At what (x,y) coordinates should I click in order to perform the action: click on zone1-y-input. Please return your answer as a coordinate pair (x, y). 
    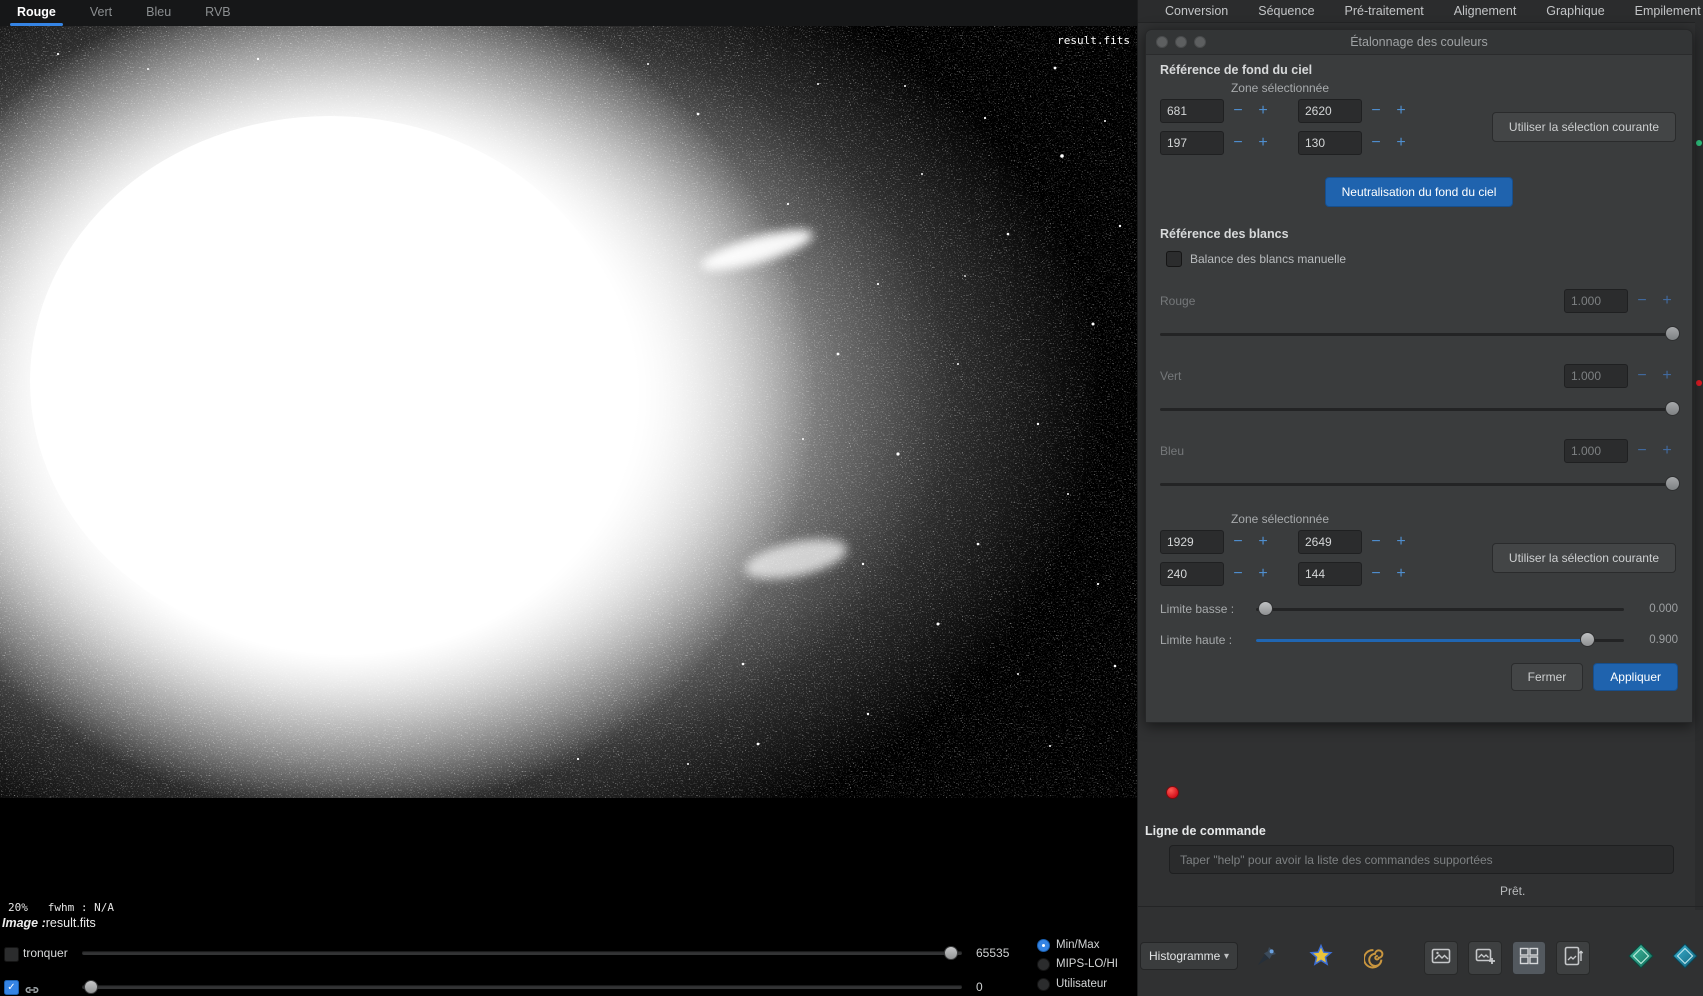
    Looking at the image, I should click on (1330, 111).